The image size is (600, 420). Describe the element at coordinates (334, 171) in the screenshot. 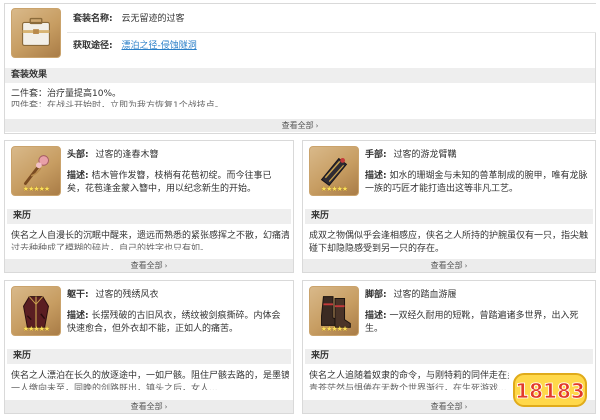

I see `piece-icon-hands: ★★★★★` at that location.